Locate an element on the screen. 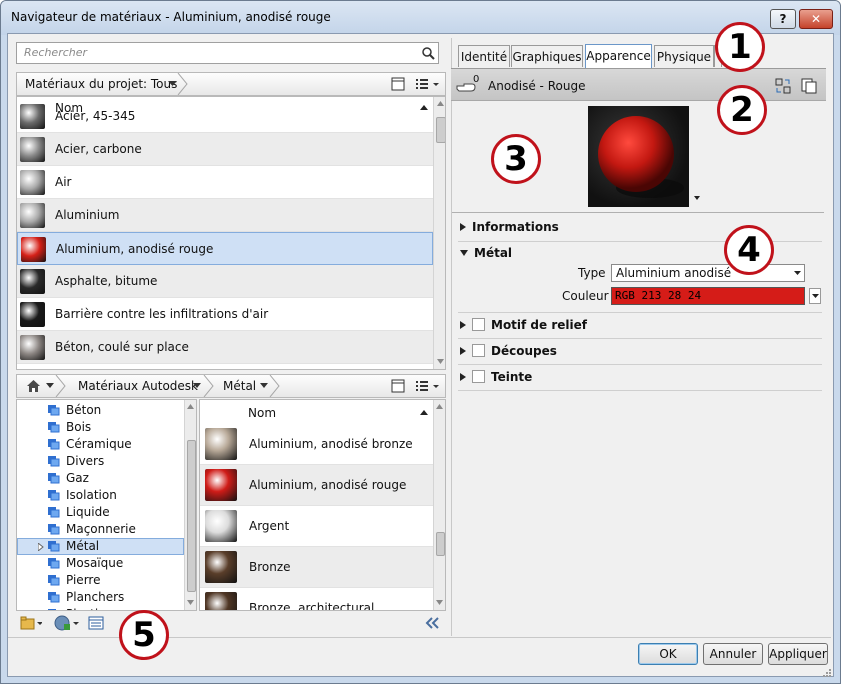 This screenshot has height=684, width=841. tab-graphiques: Graphiques is located at coordinates (547, 56).